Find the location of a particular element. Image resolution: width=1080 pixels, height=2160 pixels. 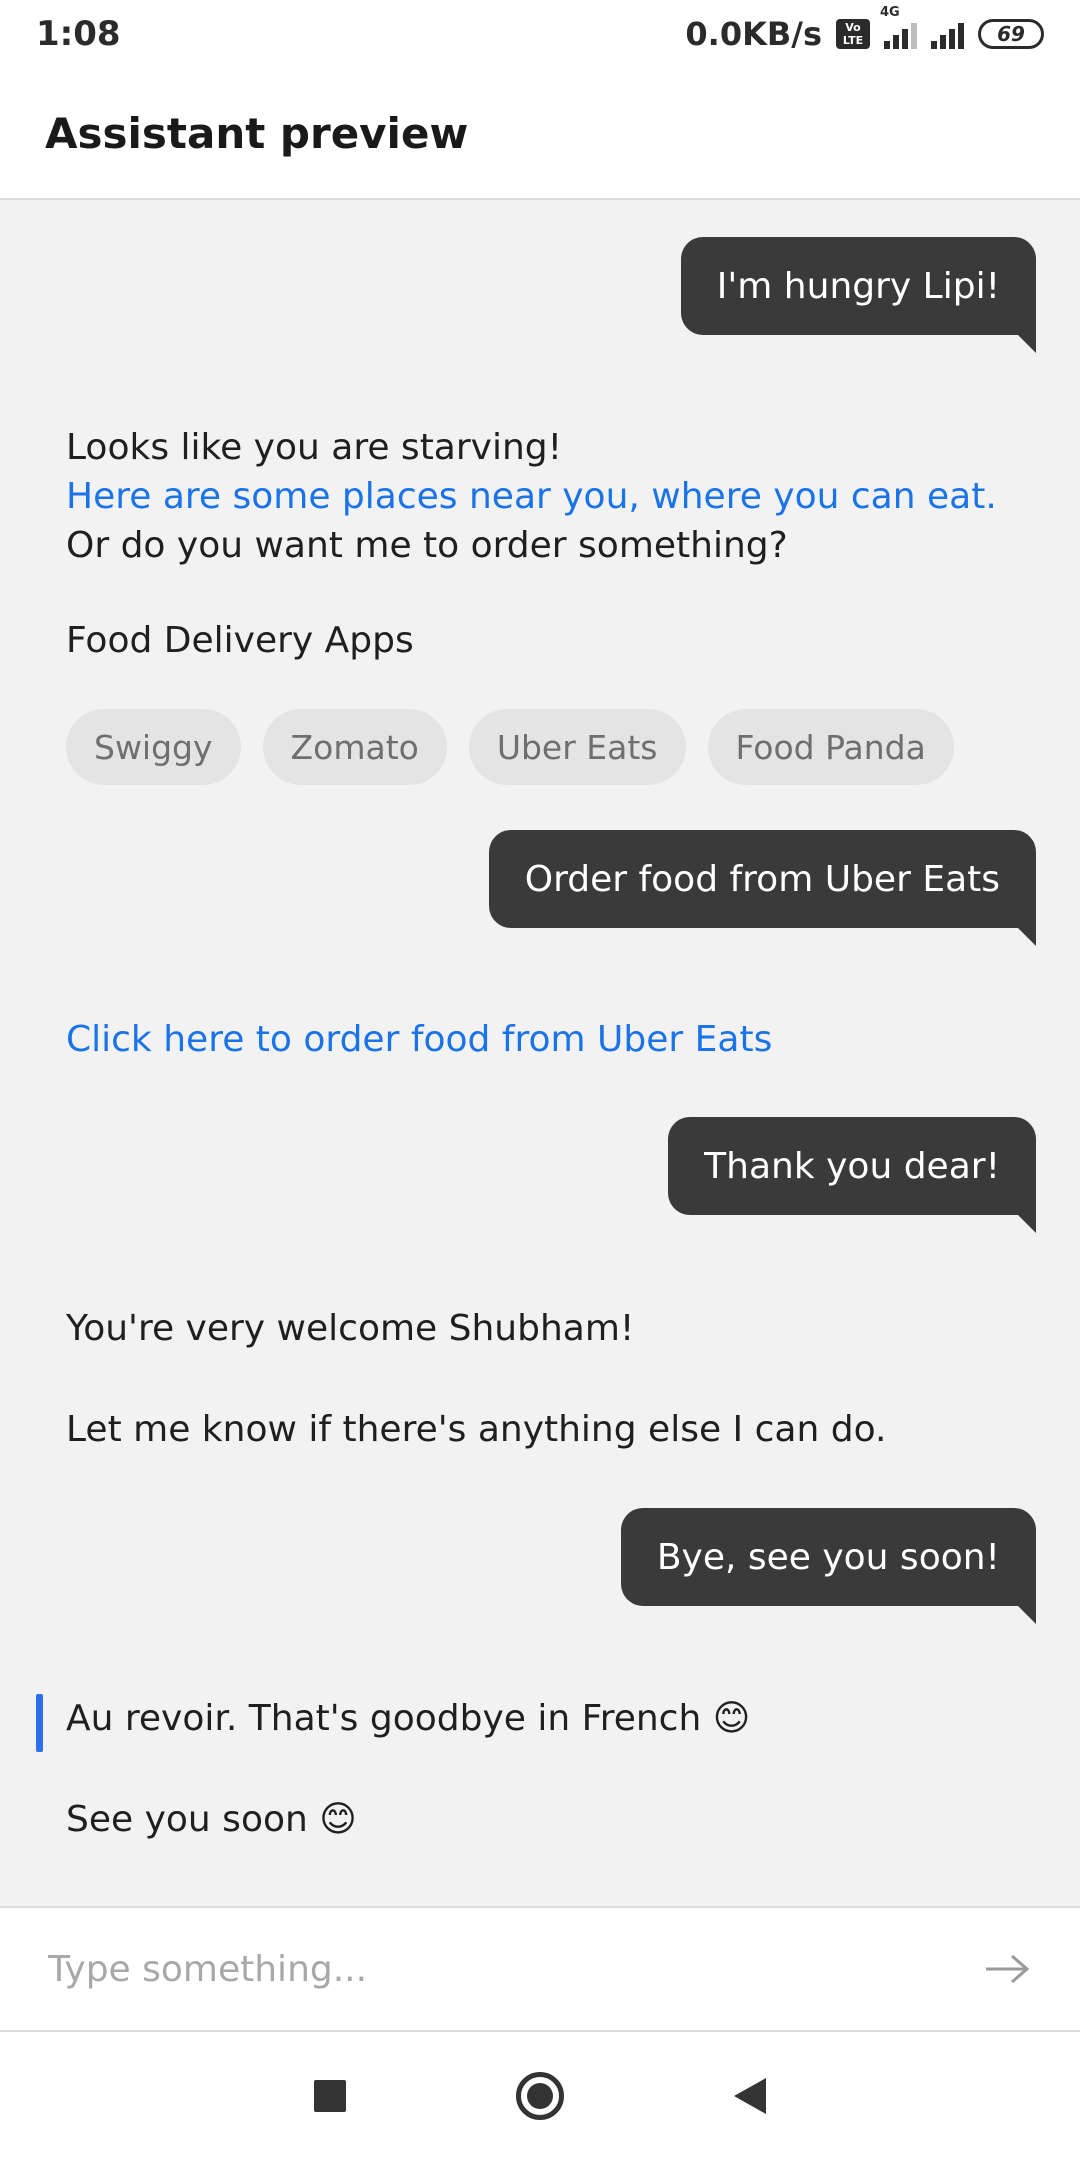

network-speed: 0.0KB/s is located at coordinates (753, 34).